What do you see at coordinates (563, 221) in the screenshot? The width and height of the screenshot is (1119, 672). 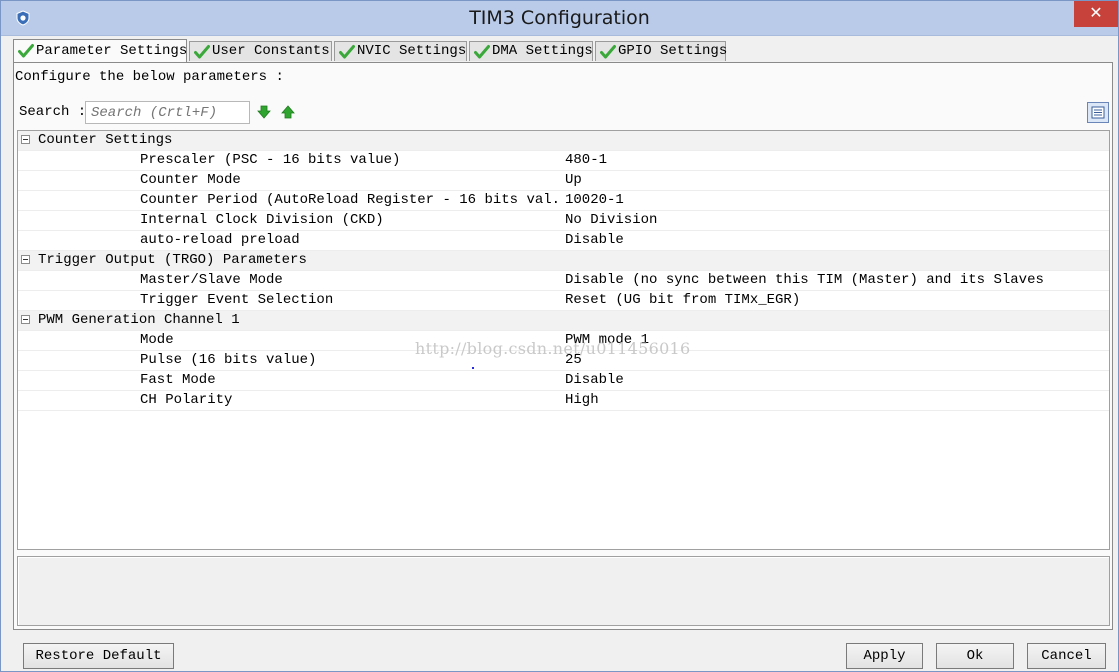 I see `parameter-row: Internal Clock Division (CKD) No Division` at bounding box center [563, 221].